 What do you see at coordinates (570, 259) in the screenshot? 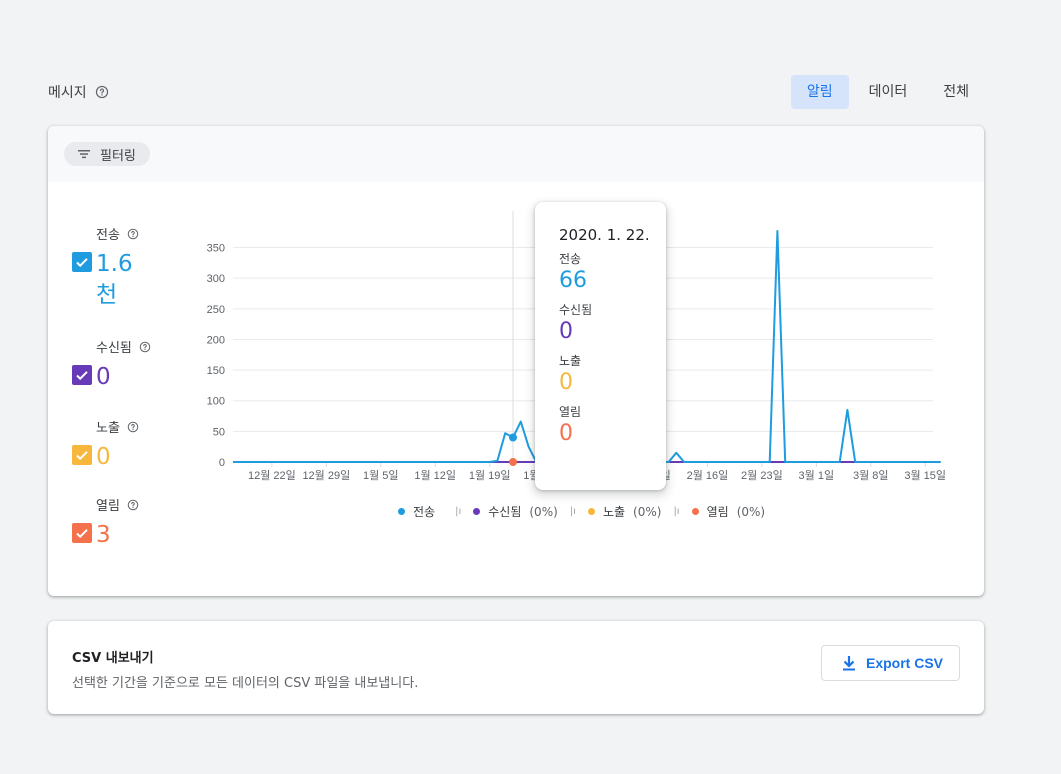
I see `tooltip-label: 전송` at bounding box center [570, 259].